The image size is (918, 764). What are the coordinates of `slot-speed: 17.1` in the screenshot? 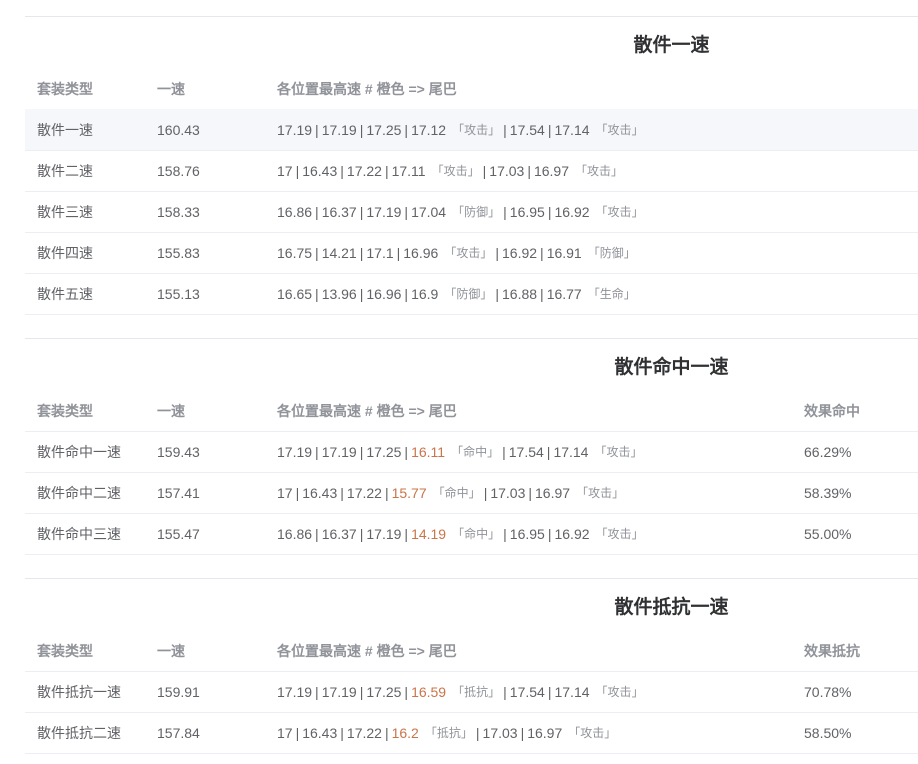 It's located at (380, 252).